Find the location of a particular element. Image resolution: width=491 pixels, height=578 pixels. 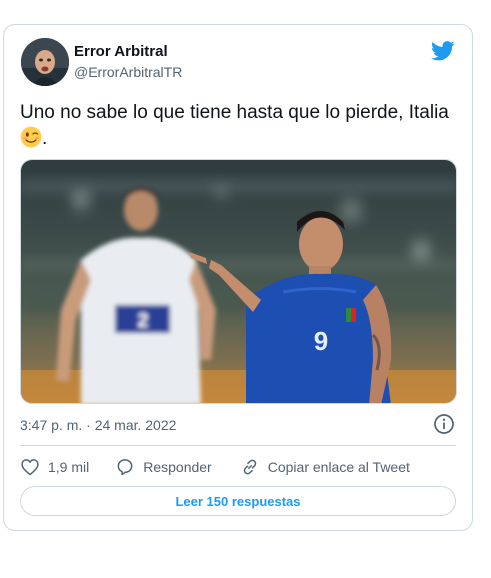

divider is located at coordinates (238, 445).